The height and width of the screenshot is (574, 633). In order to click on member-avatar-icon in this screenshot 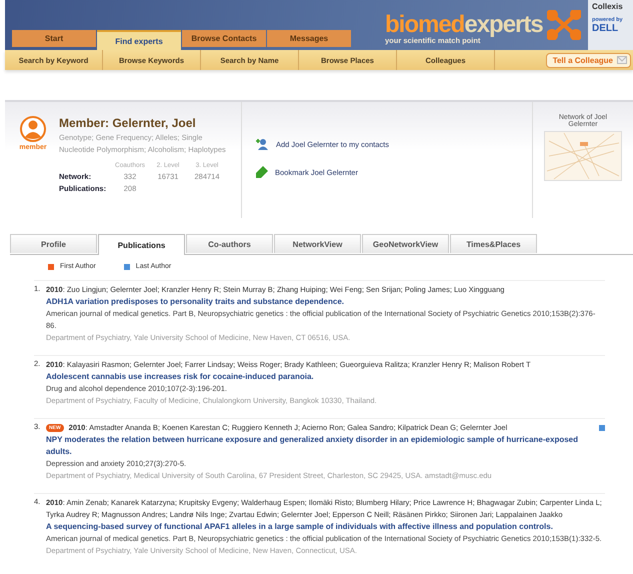, I will do `click(33, 129)`.